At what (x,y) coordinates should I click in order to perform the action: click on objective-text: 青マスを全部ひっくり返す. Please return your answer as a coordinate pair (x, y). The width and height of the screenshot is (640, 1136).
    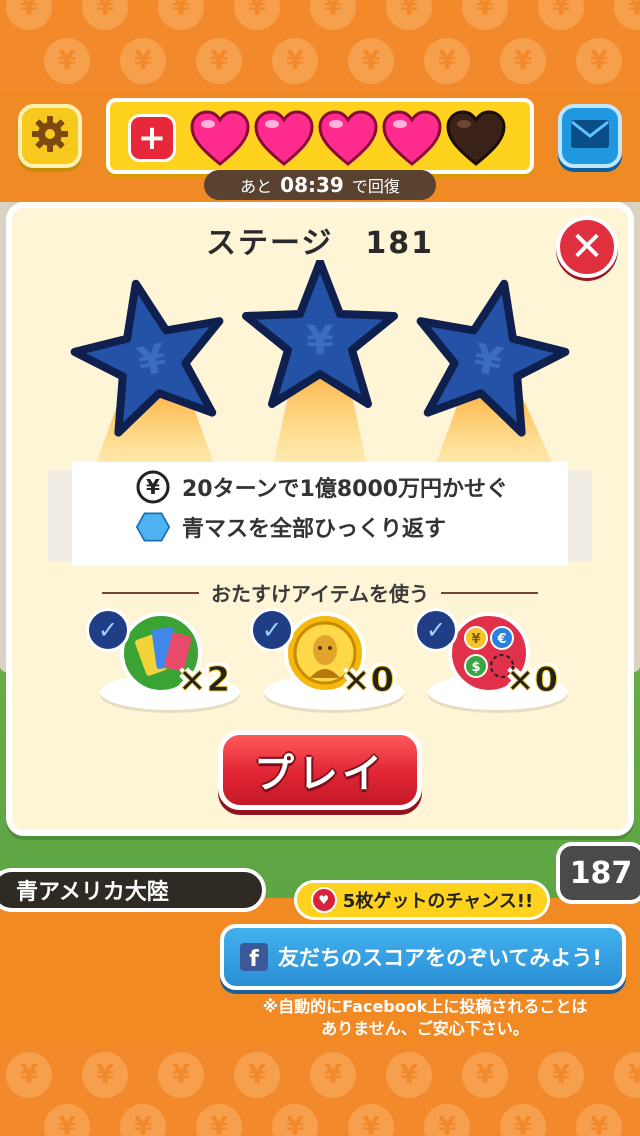
    Looking at the image, I should click on (314, 529).